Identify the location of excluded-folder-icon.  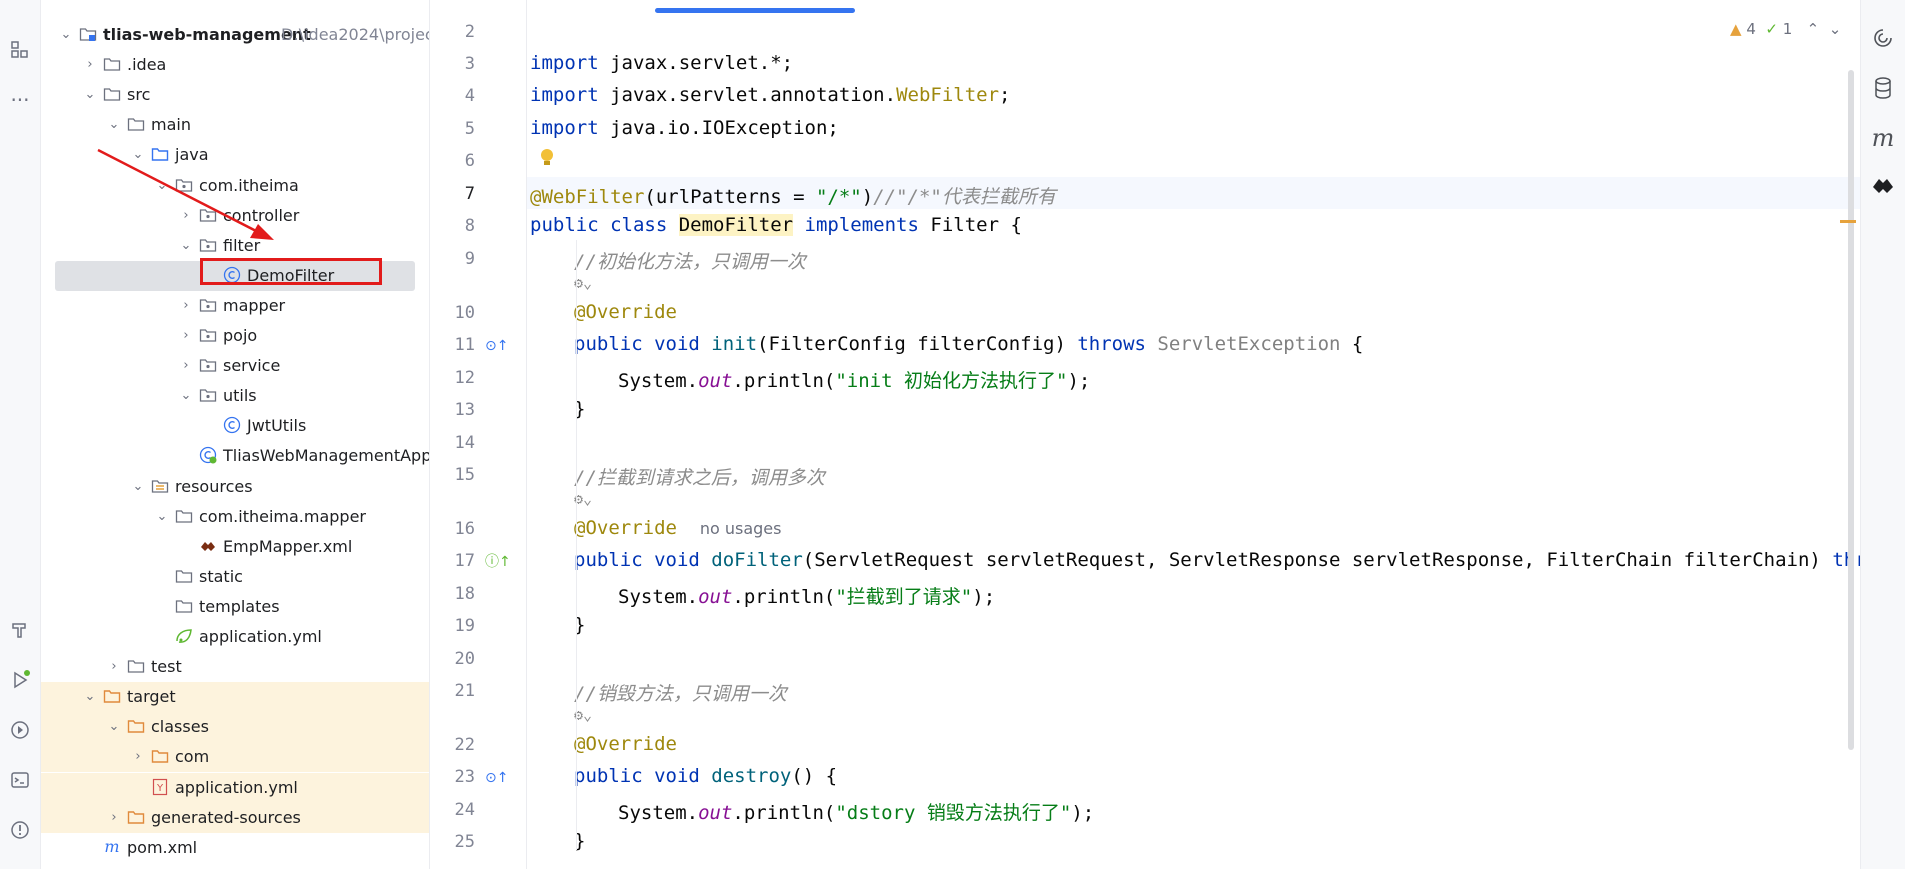
(136, 817).